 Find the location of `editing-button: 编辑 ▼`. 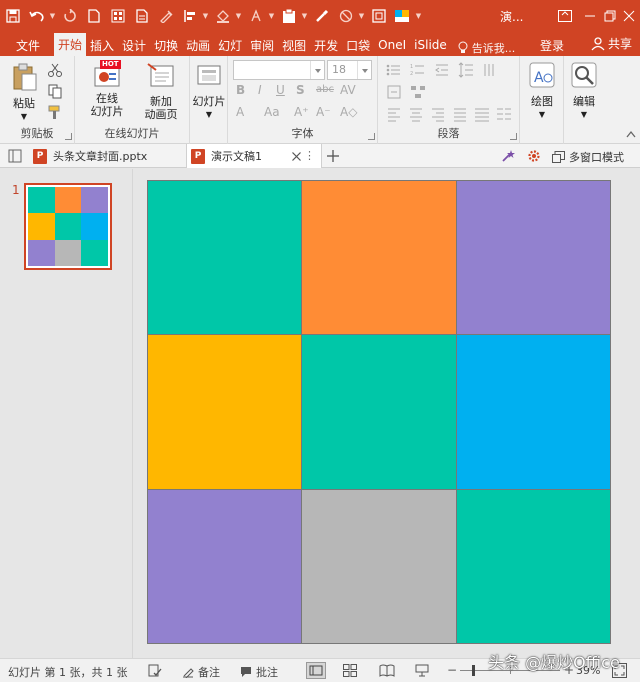

editing-button: 编辑 ▼ is located at coordinates (584, 90).